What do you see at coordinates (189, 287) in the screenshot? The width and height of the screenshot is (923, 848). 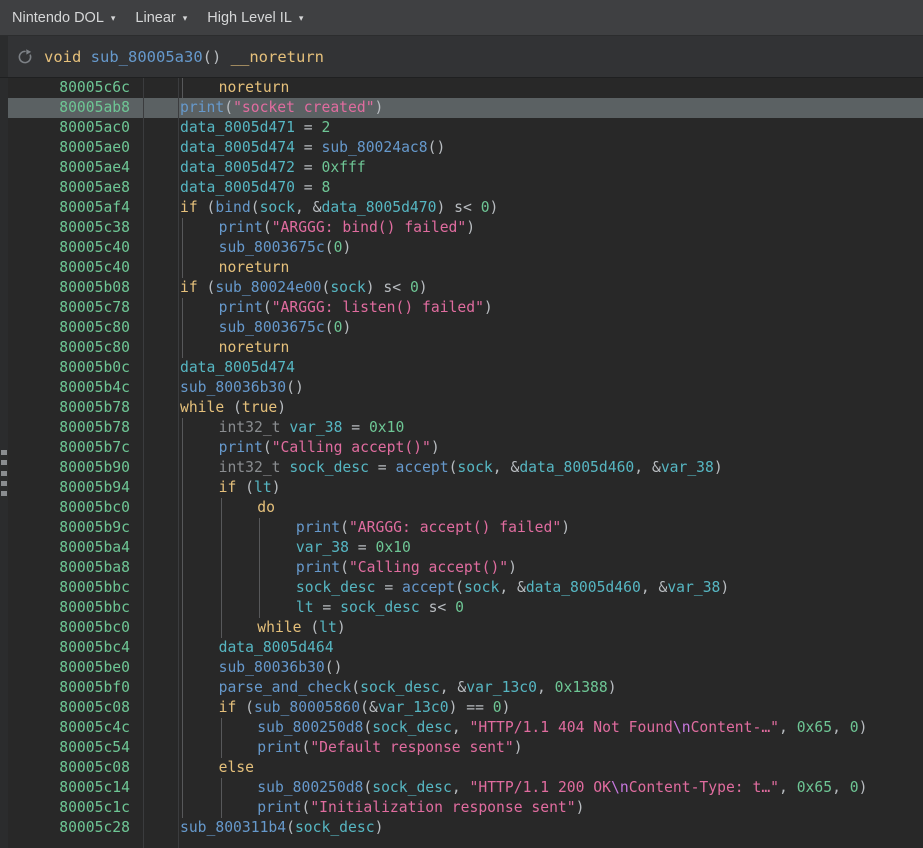 I see `code-token: if` at bounding box center [189, 287].